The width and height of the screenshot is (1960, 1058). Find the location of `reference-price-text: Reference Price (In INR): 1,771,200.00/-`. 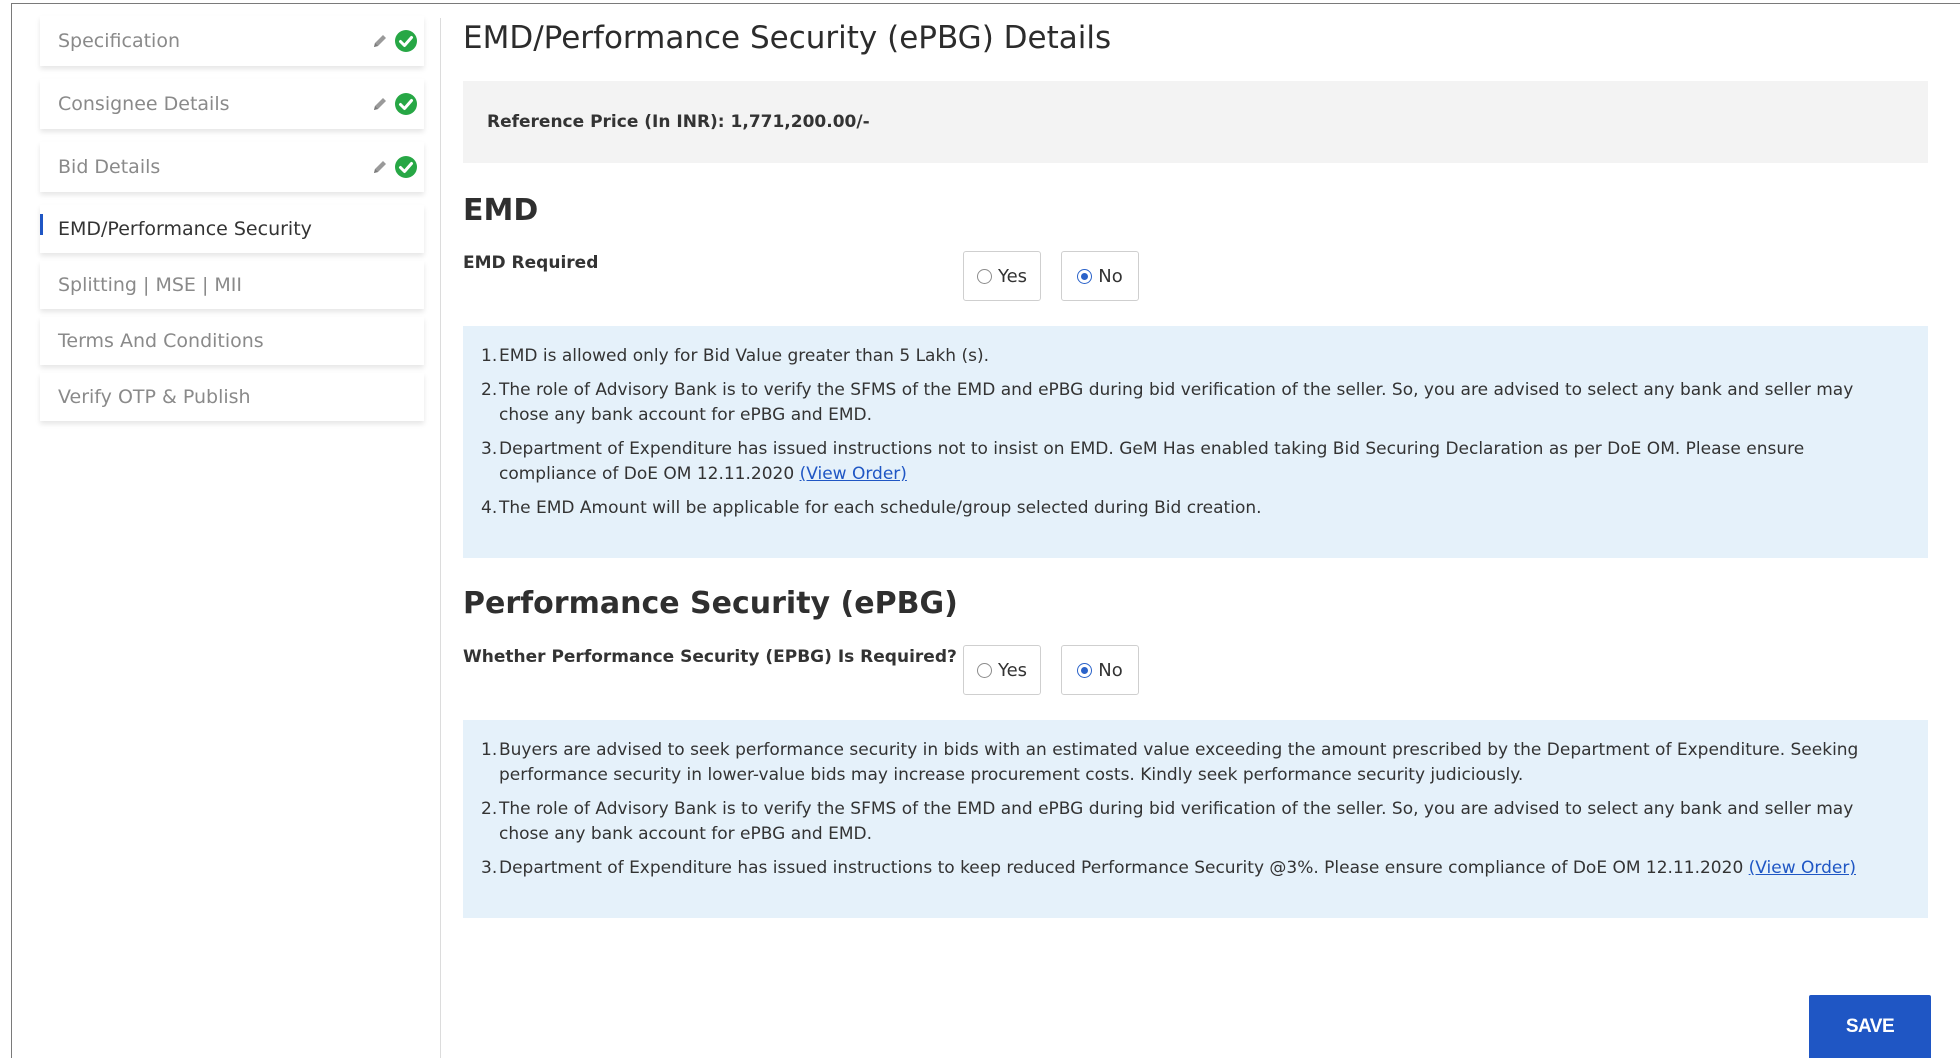

reference-price-text: Reference Price (In INR): 1,771,200.00/- is located at coordinates (678, 122).